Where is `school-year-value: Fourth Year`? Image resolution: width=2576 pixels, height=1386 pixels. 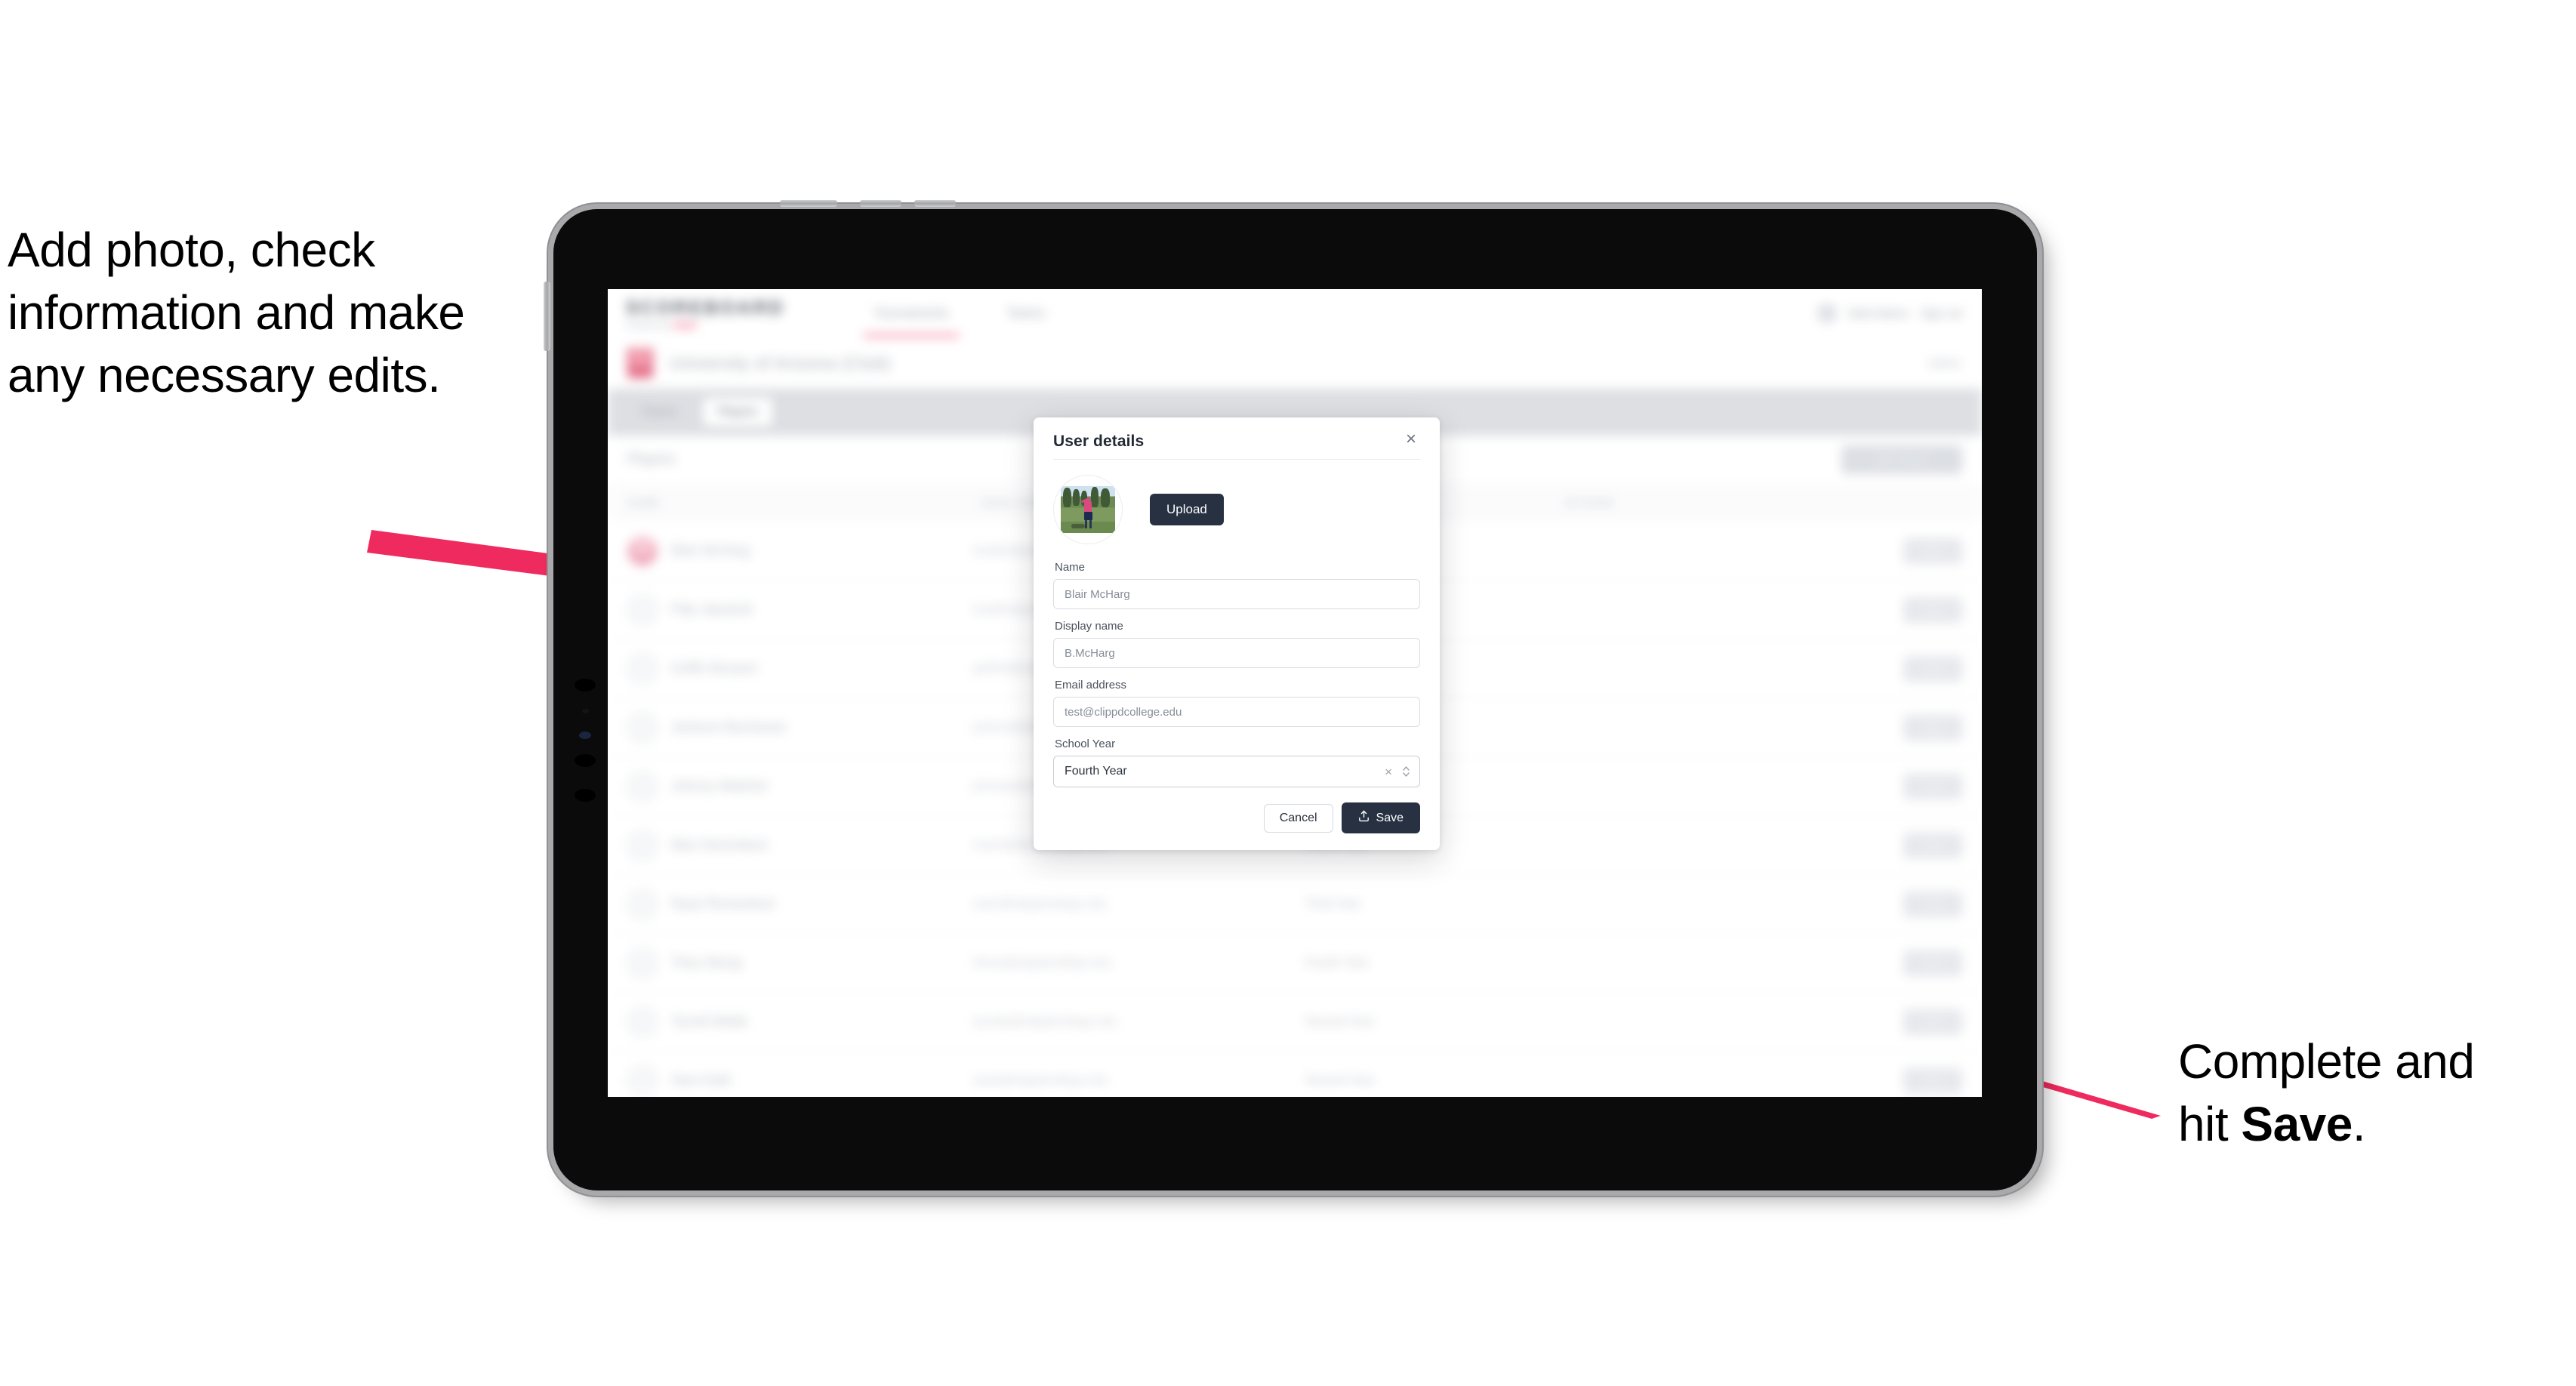
school-year-value: Fourth Year is located at coordinates (1236, 771).